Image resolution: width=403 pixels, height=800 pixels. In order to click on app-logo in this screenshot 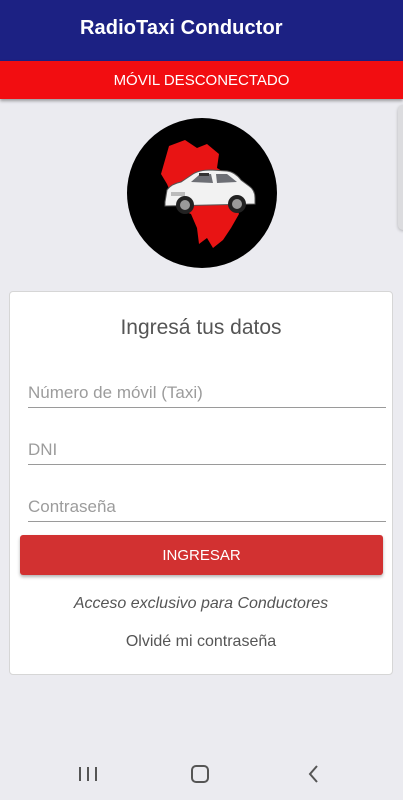, I will do `click(202, 193)`.